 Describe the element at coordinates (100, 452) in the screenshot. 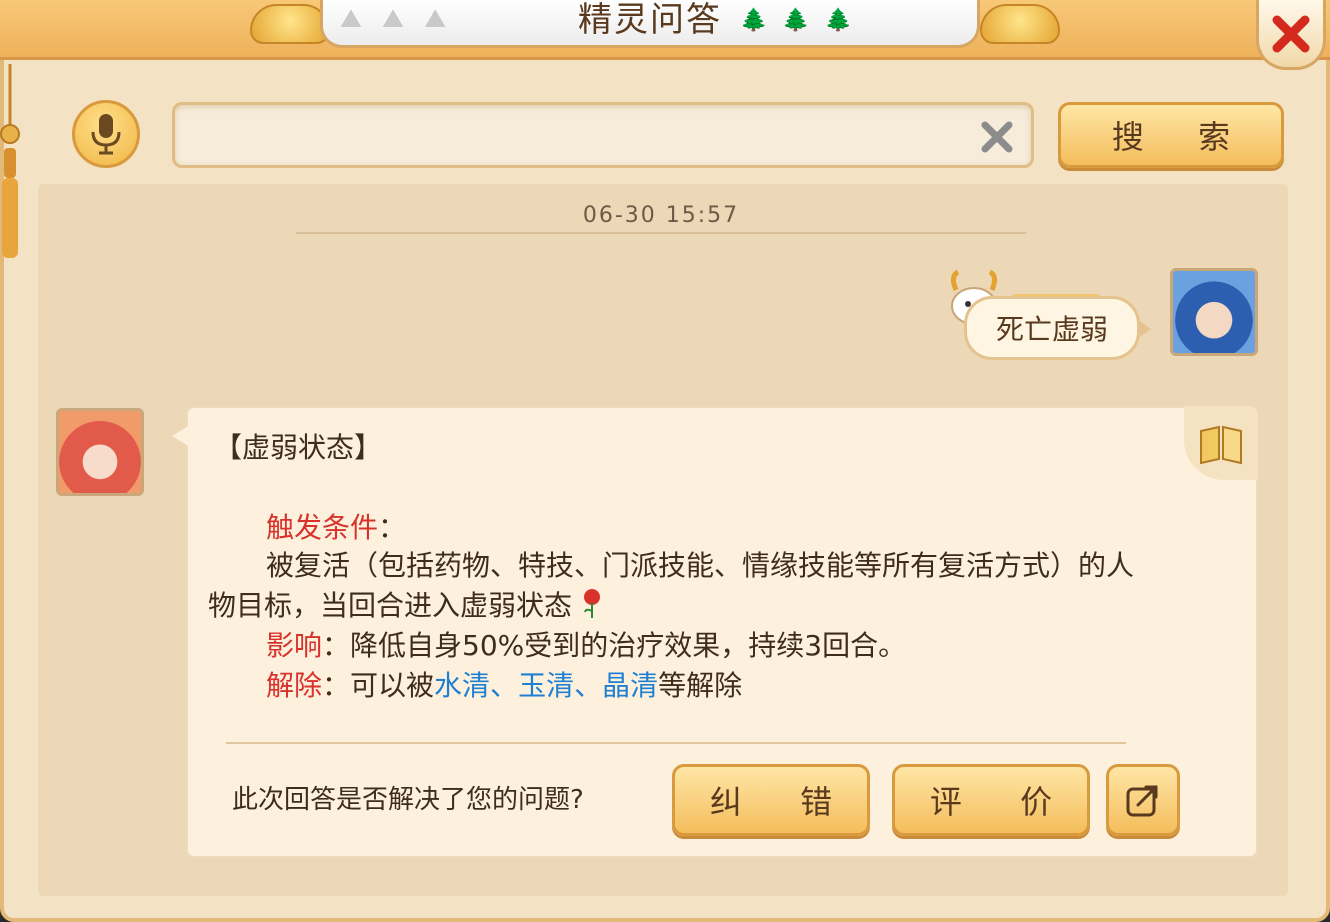

I see `assistant-avatar` at that location.